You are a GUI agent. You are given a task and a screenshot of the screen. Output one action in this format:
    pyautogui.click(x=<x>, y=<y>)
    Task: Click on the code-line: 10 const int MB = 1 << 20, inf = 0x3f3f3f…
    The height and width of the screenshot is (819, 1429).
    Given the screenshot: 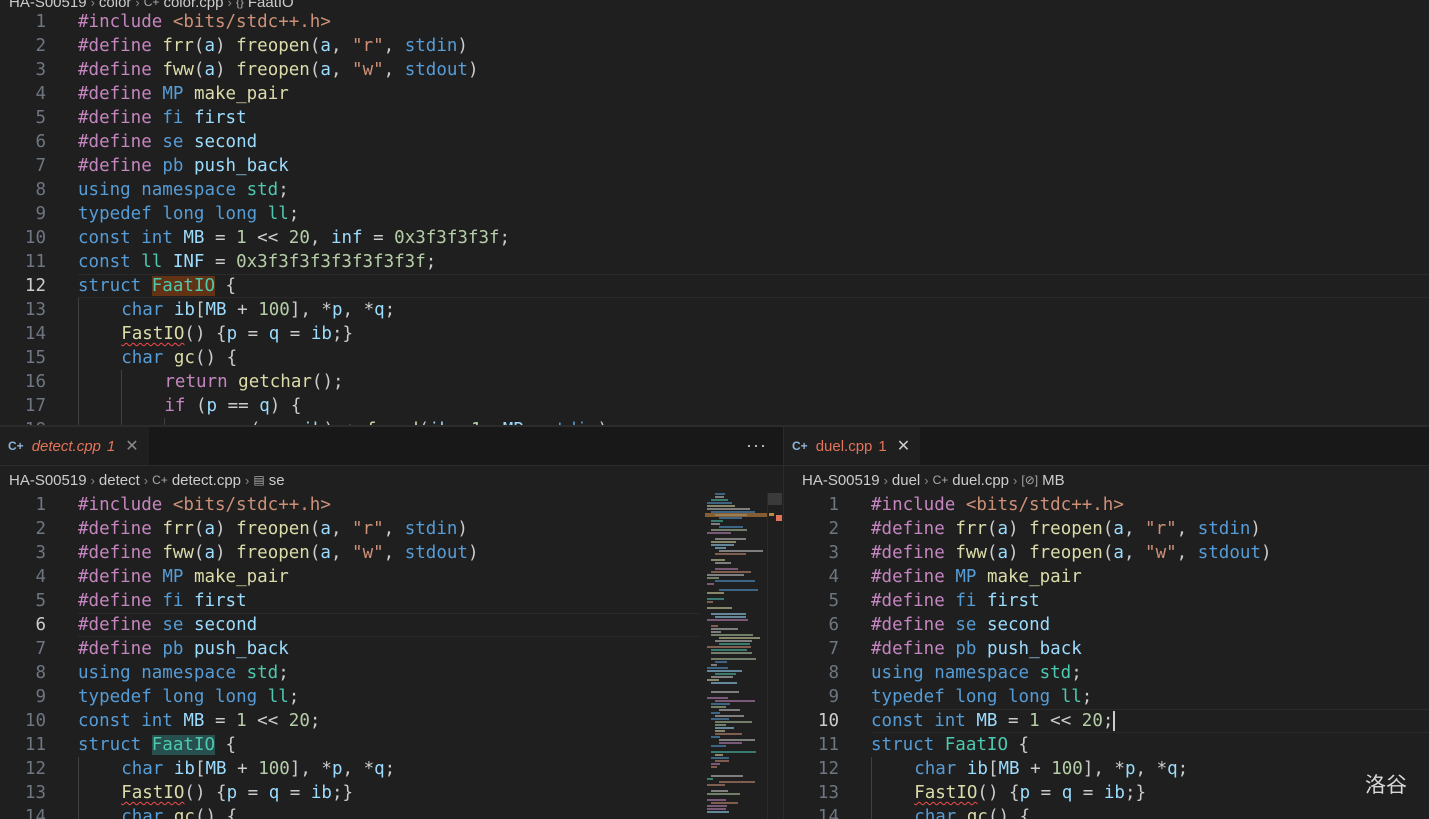 What is the action you would take?
    pyautogui.click(x=714, y=238)
    